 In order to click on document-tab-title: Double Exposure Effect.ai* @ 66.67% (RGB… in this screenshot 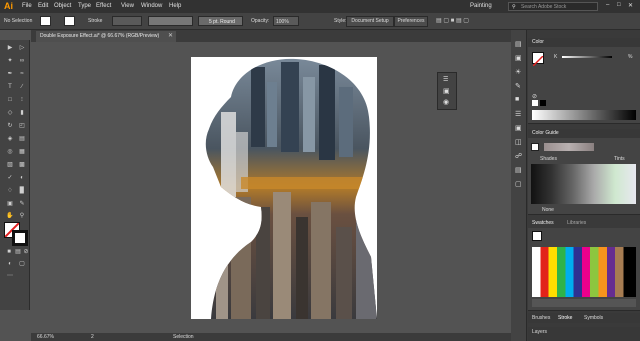, I will do `click(100, 36)`.